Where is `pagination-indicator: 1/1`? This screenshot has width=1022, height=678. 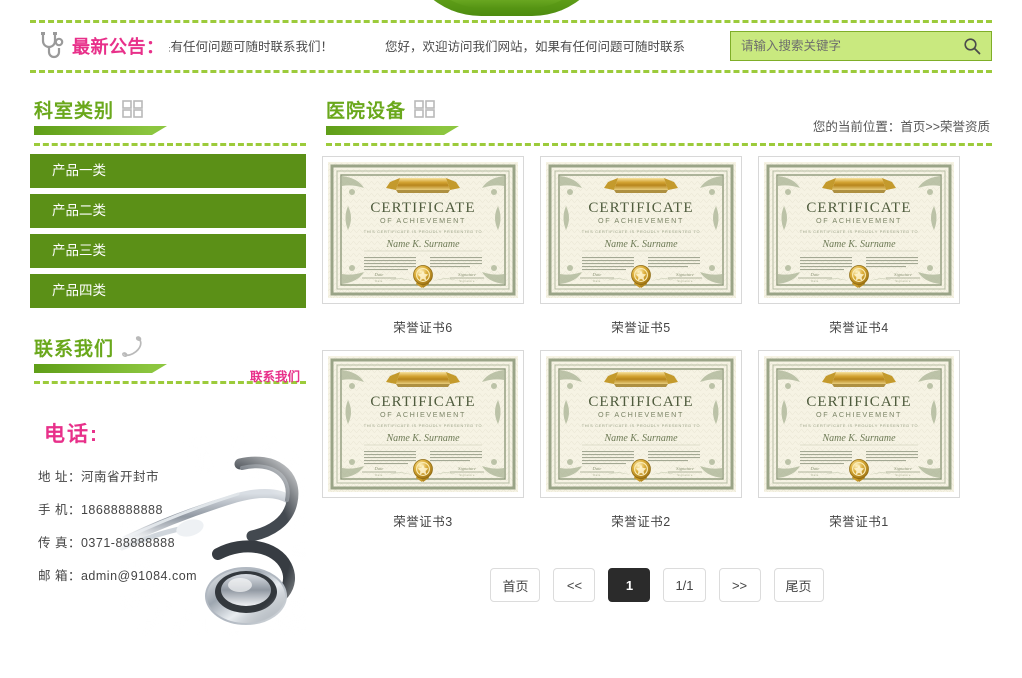
pagination-indicator: 1/1 is located at coordinates (684, 585).